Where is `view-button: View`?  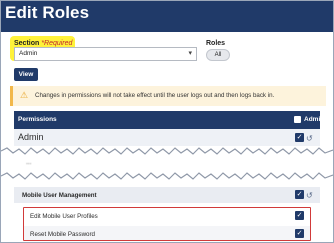
view-button: View is located at coordinates (26, 74).